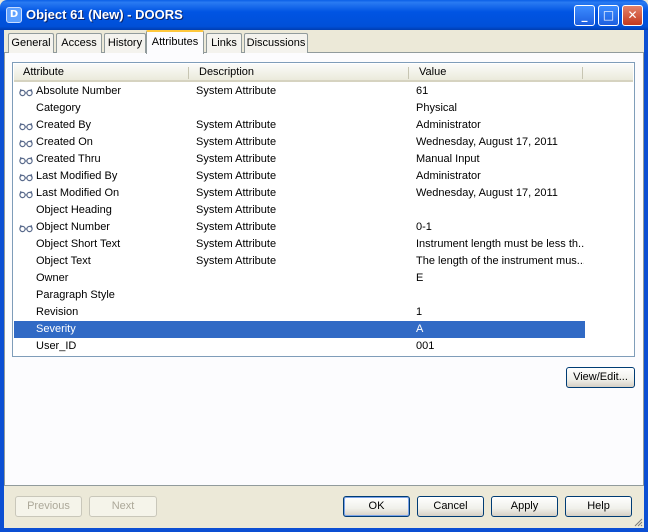 The width and height of the screenshot is (648, 532). What do you see at coordinates (73, 227) in the screenshot?
I see `attribute-name-cell: Object Number` at bounding box center [73, 227].